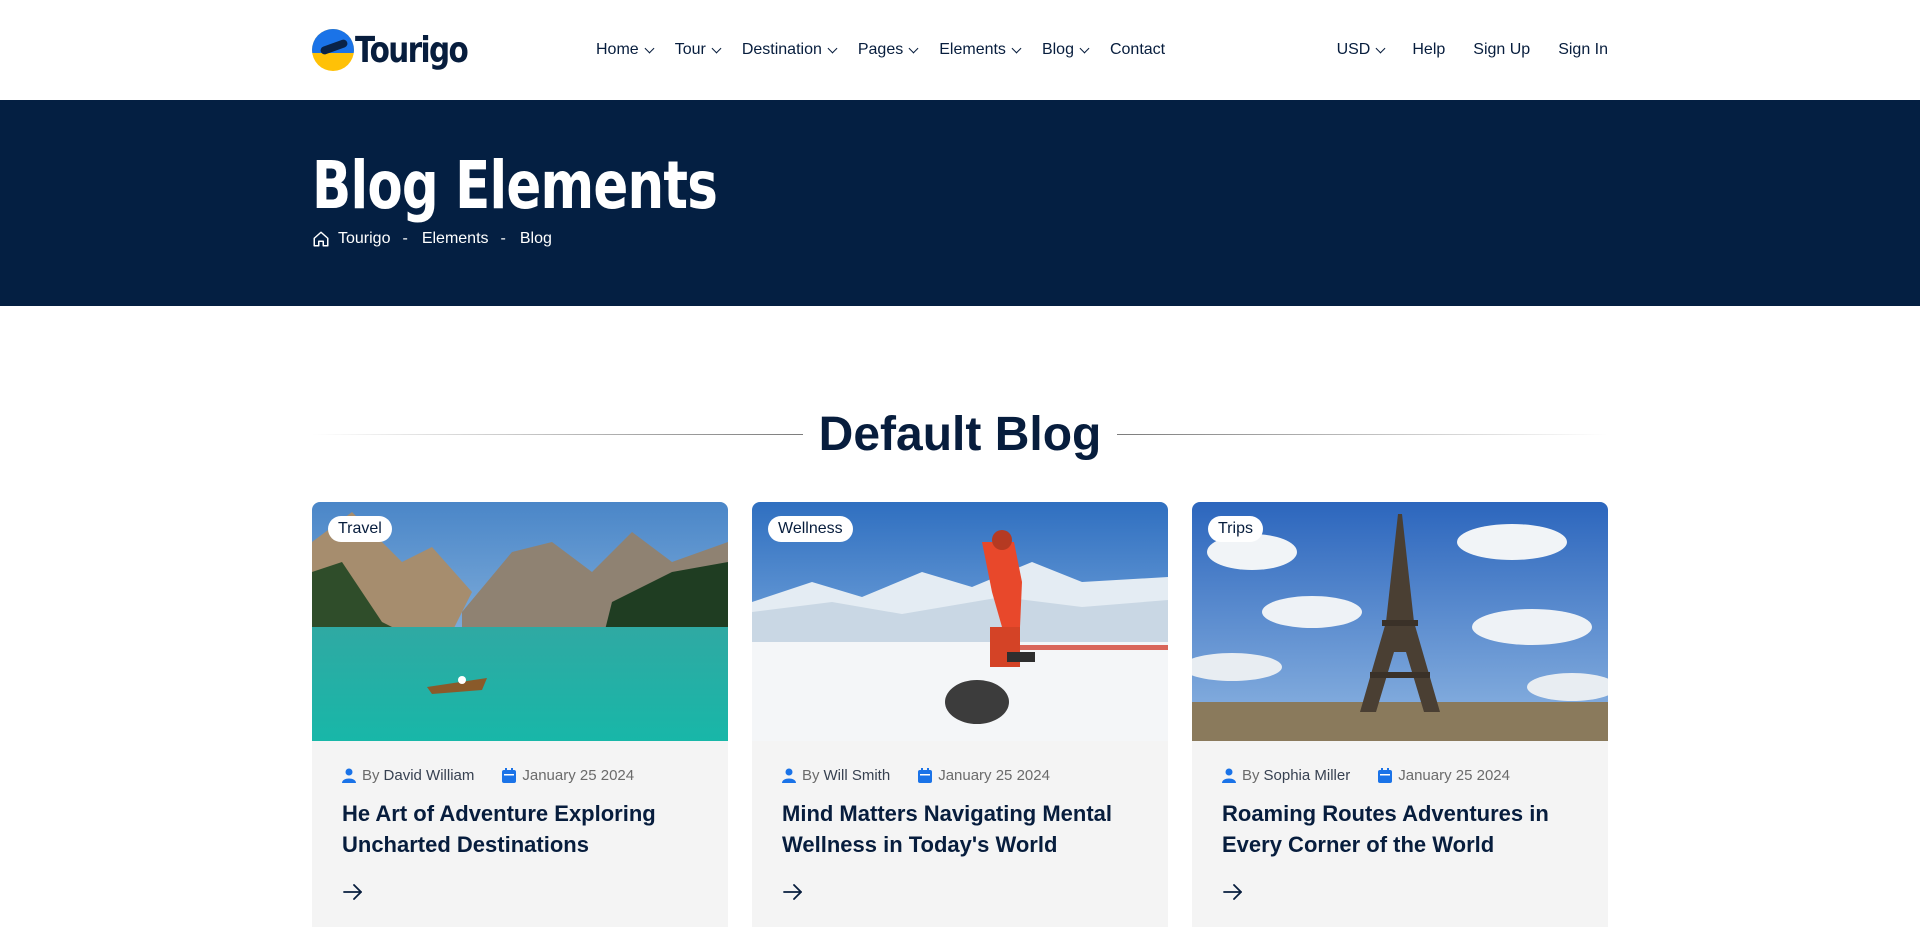  I want to click on blog-card-image-mountain-lake: Travel, so click(520, 621).